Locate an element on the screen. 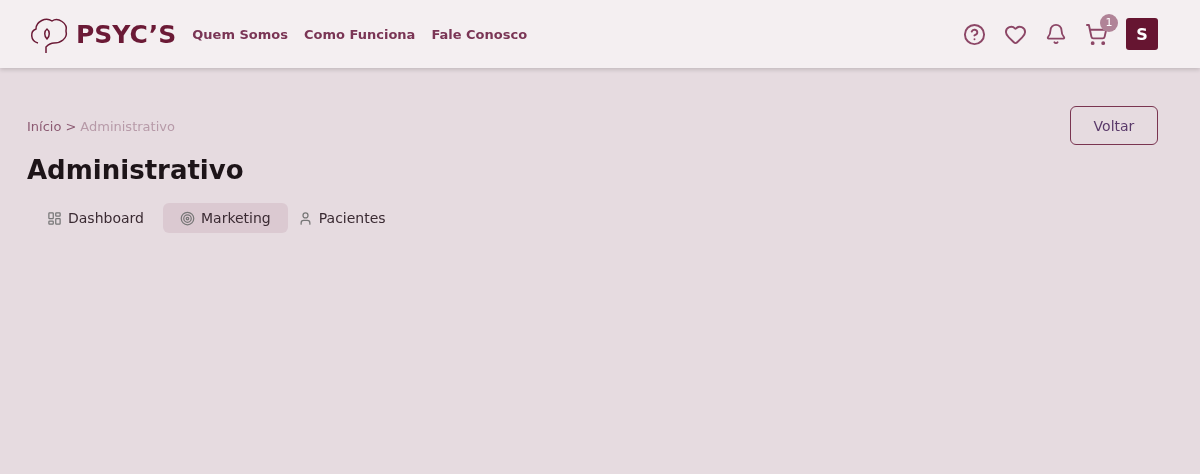 The height and width of the screenshot is (474, 1200). tab: Marketing is located at coordinates (225, 218).